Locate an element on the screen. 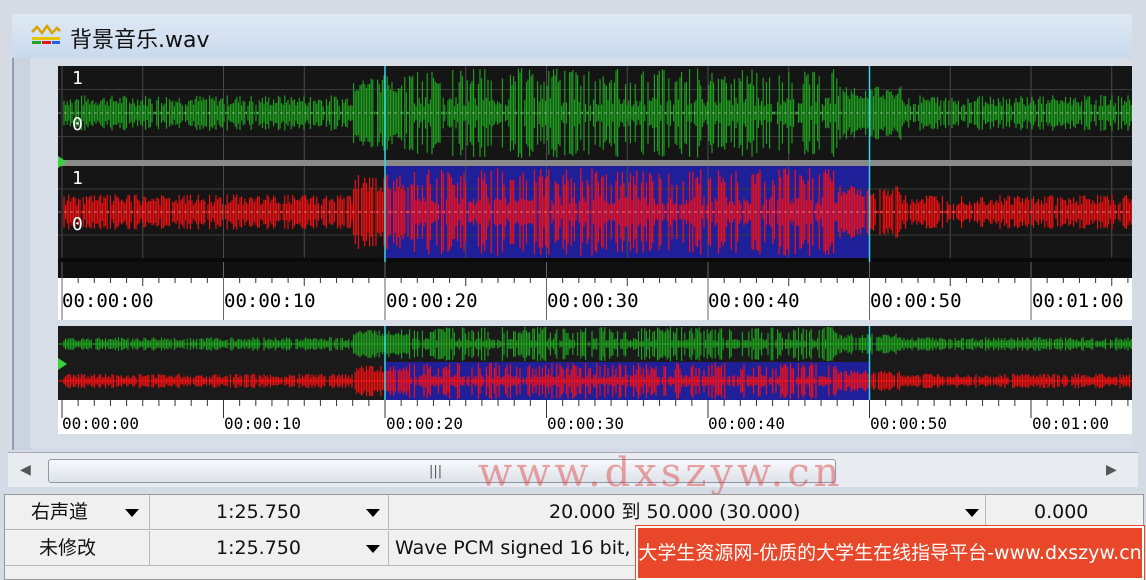  ruler-label: 00:00:10 is located at coordinates (270, 301).